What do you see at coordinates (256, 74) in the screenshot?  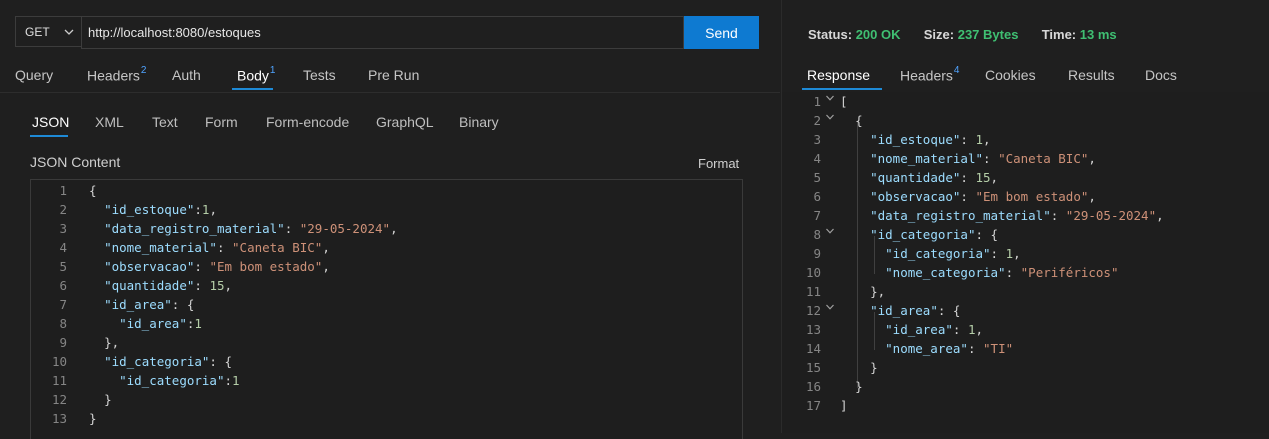 I see `tab-body: Body1` at bounding box center [256, 74].